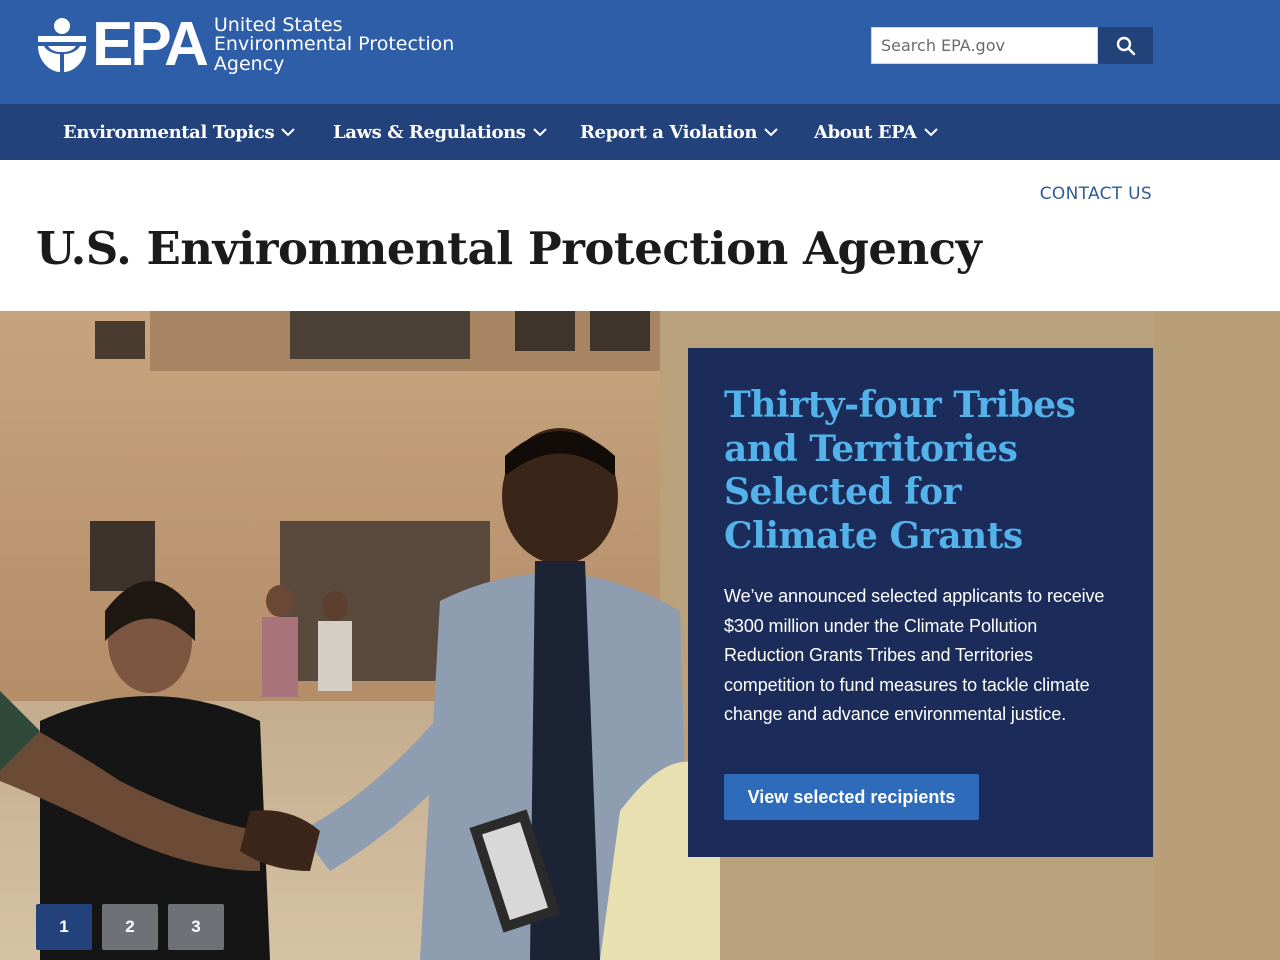 This screenshot has width=1280, height=960. What do you see at coordinates (62, 45) in the screenshot?
I see `epa-flower-logo-icon` at bounding box center [62, 45].